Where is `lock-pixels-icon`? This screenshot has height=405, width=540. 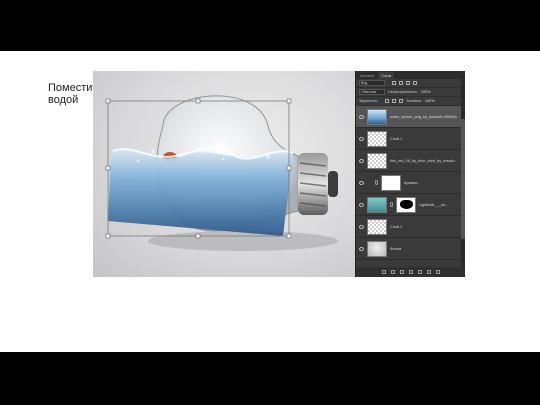 lock-pixels-icon is located at coordinates (387, 101).